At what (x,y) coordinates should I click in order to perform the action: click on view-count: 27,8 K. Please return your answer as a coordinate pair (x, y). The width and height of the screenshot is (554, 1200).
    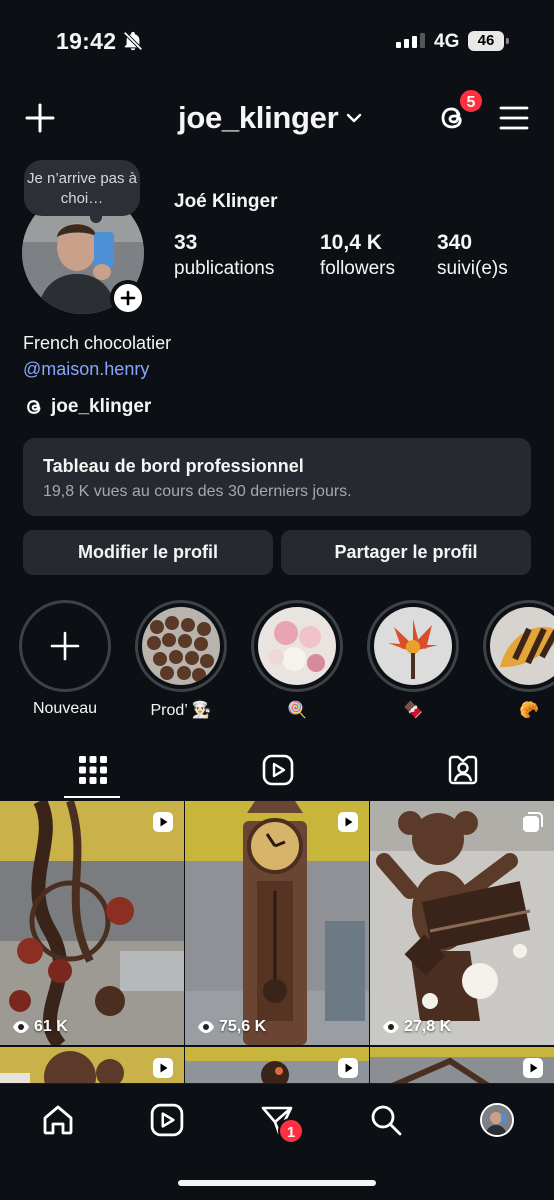
    Looking at the image, I should click on (416, 1027).